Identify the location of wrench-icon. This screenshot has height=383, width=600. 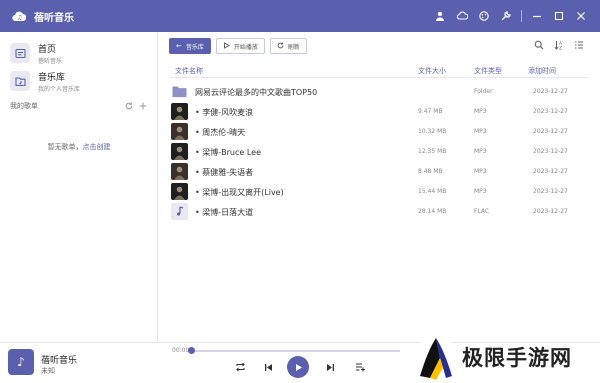
(506, 16).